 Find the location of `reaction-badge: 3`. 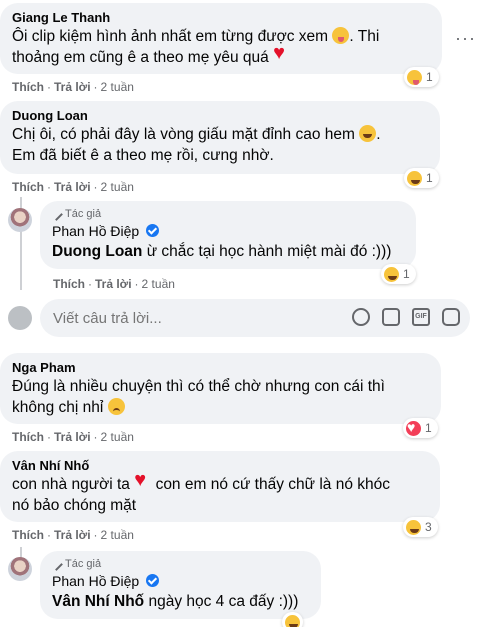

reaction-badge: 3 is located at coordinates (420, 527).